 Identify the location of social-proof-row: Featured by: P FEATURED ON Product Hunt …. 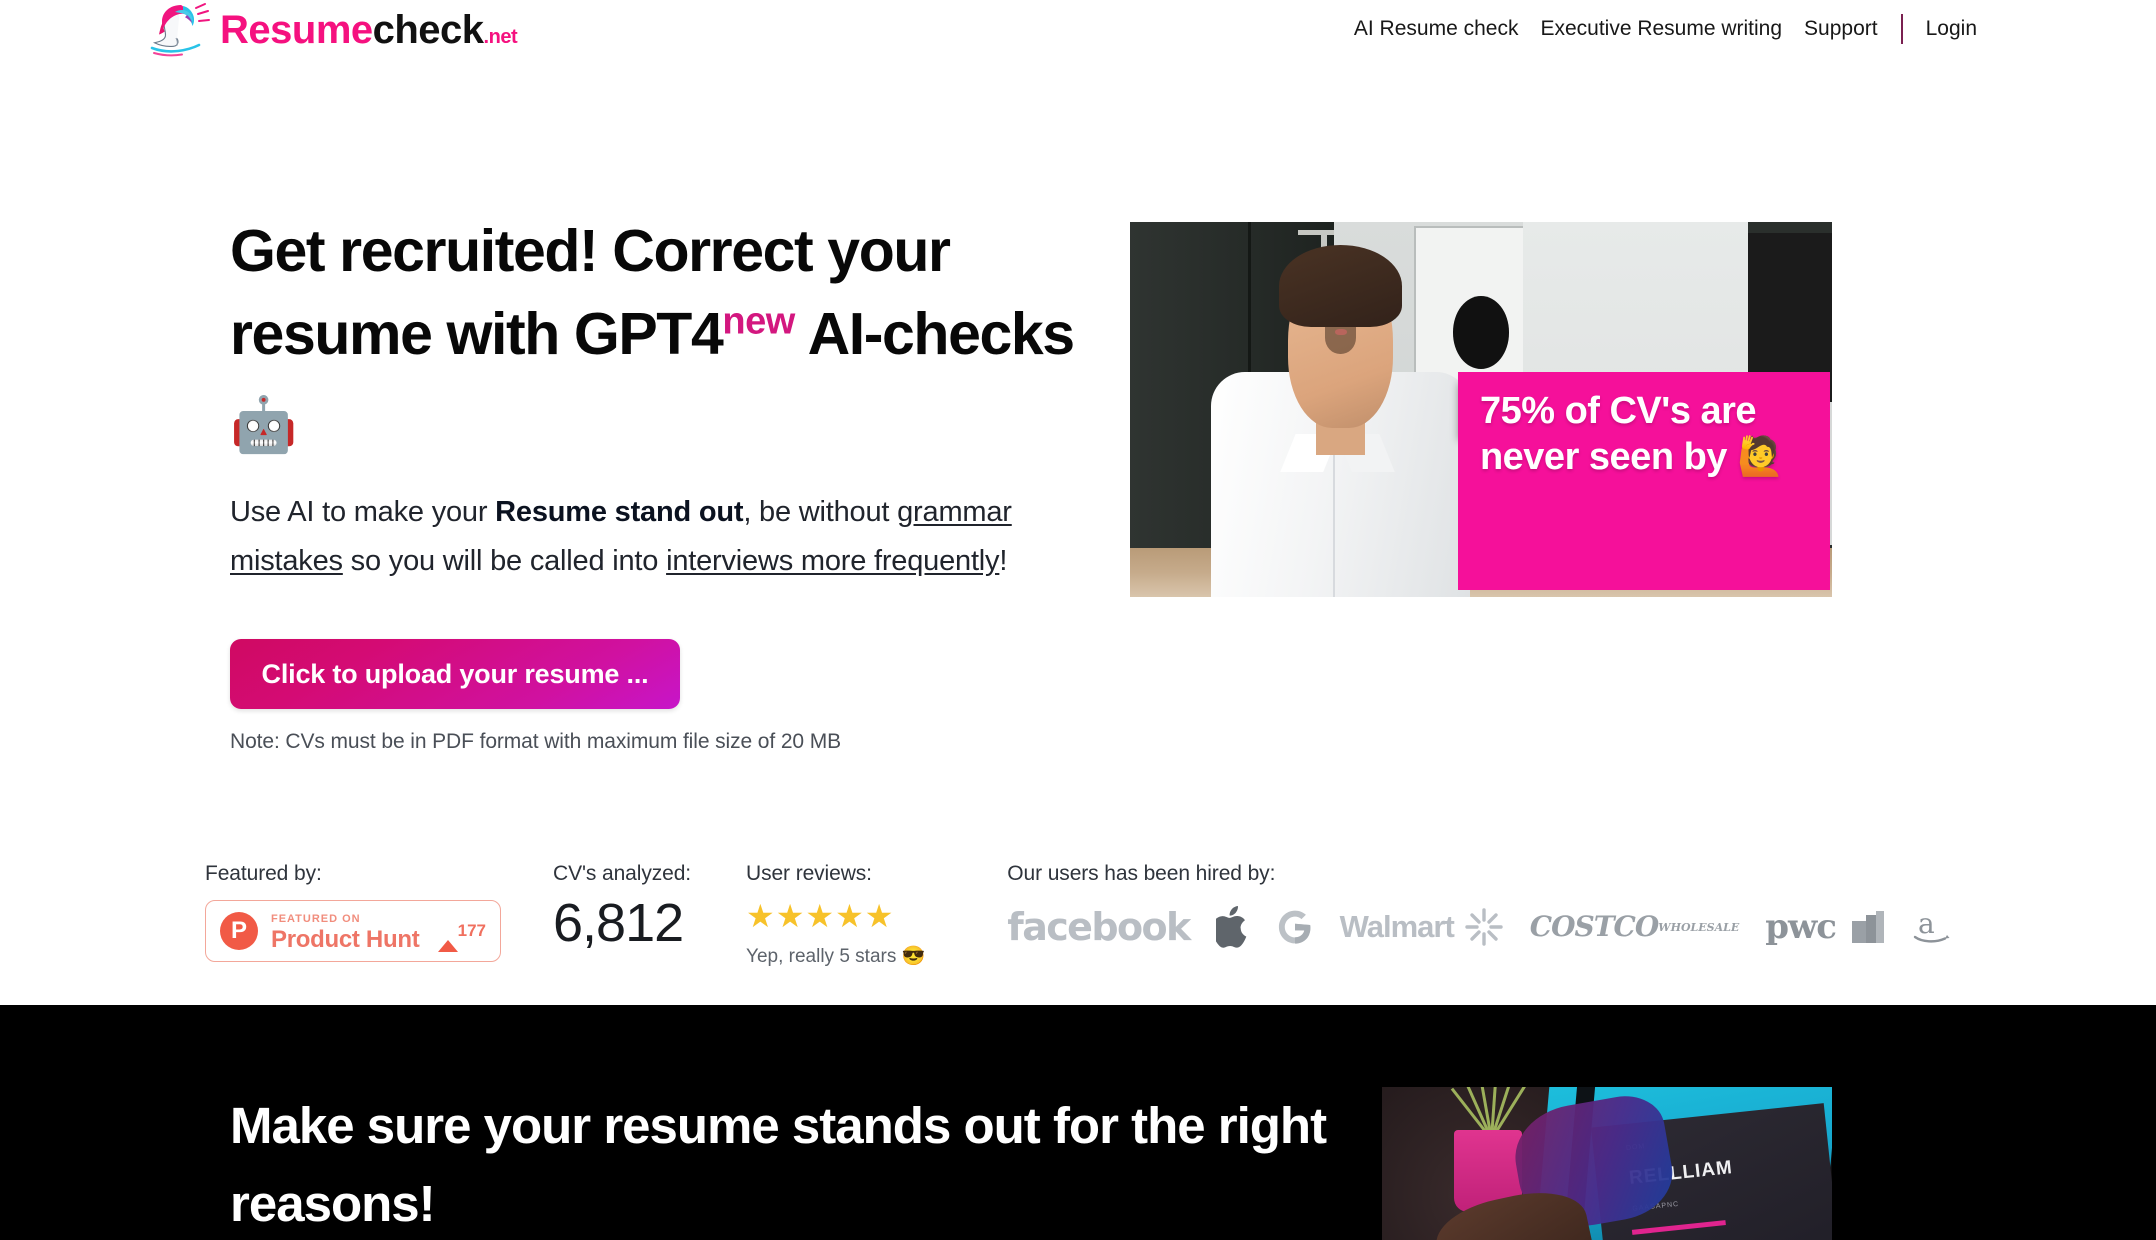
(1081, 915).